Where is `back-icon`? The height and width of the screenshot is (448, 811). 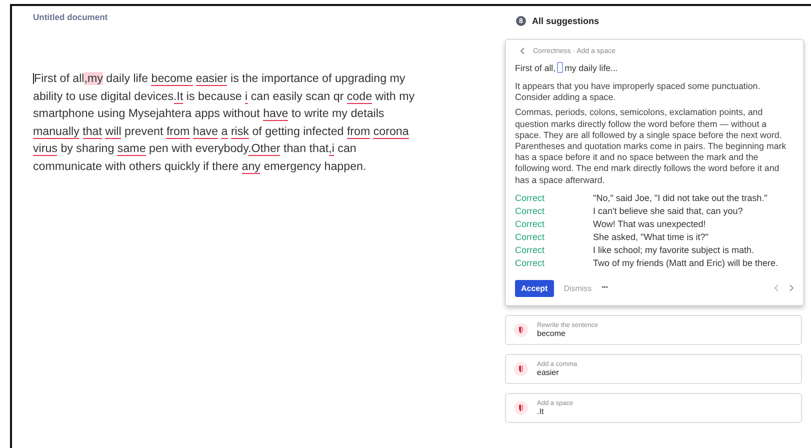
back-icon is located at coordinates (522, 51).